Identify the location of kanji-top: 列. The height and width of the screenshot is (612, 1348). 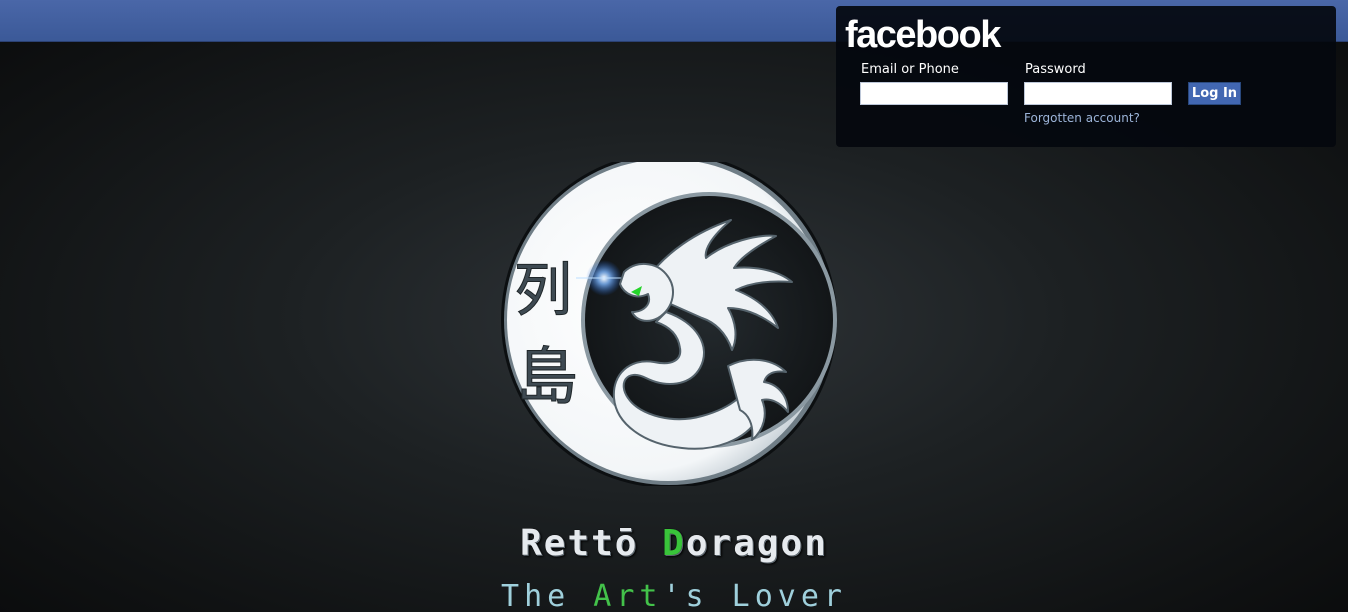
(543, 290).